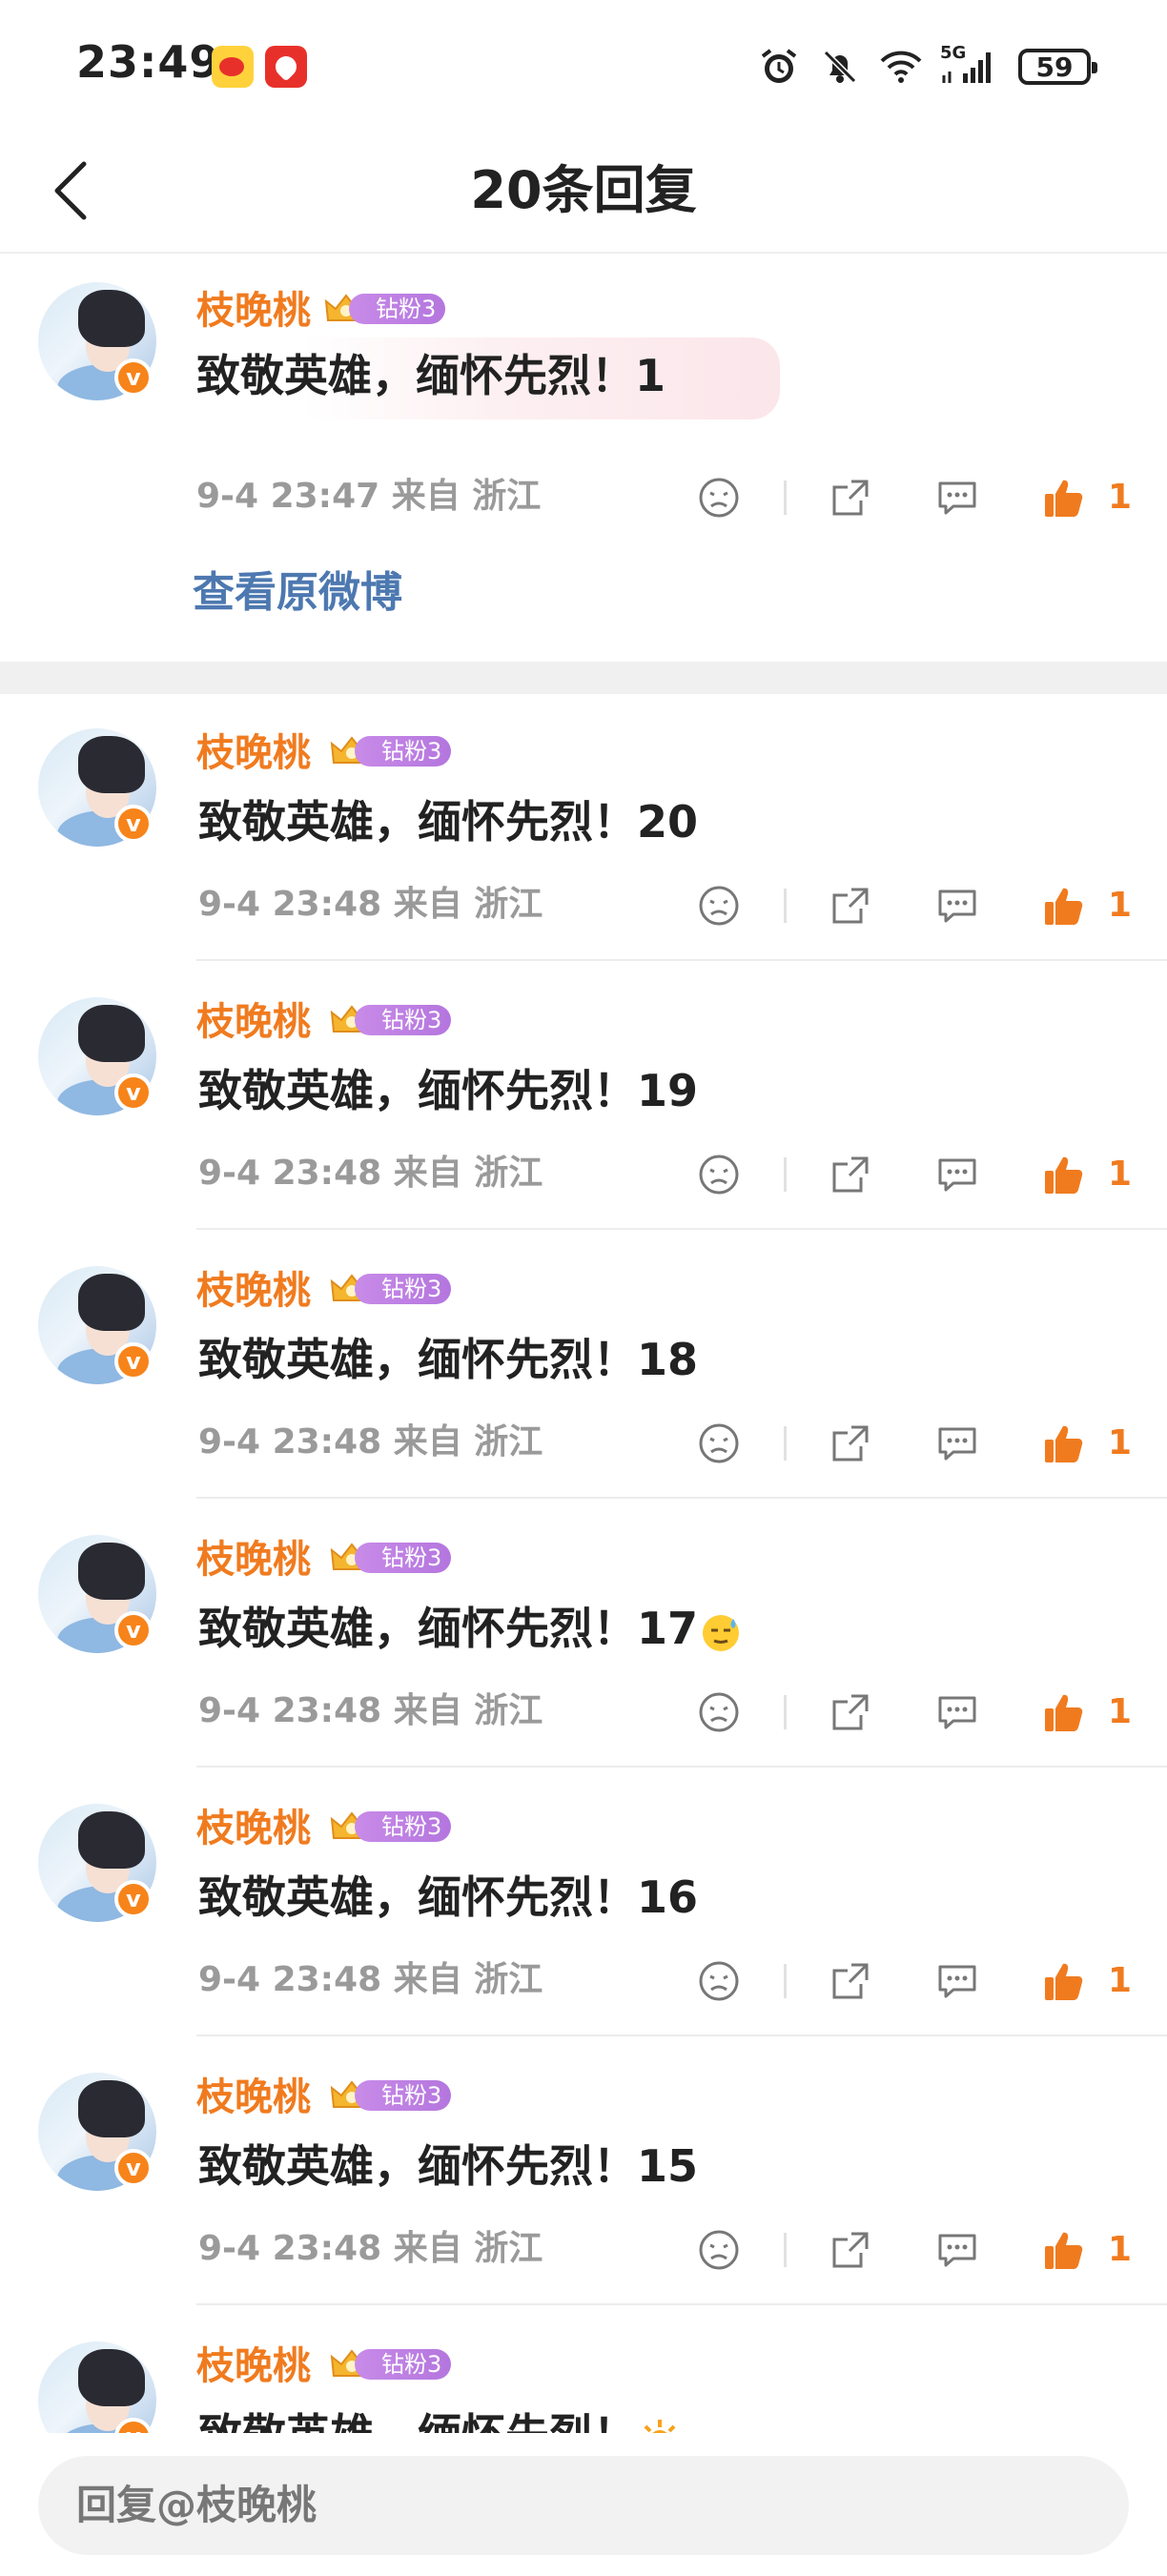 The image size is (1167, 2576). Describe the element at coordinates (448, 1090) in the screenshot. I see `comment-text: 致敬英雄，缅怀先烈！19` at that location.